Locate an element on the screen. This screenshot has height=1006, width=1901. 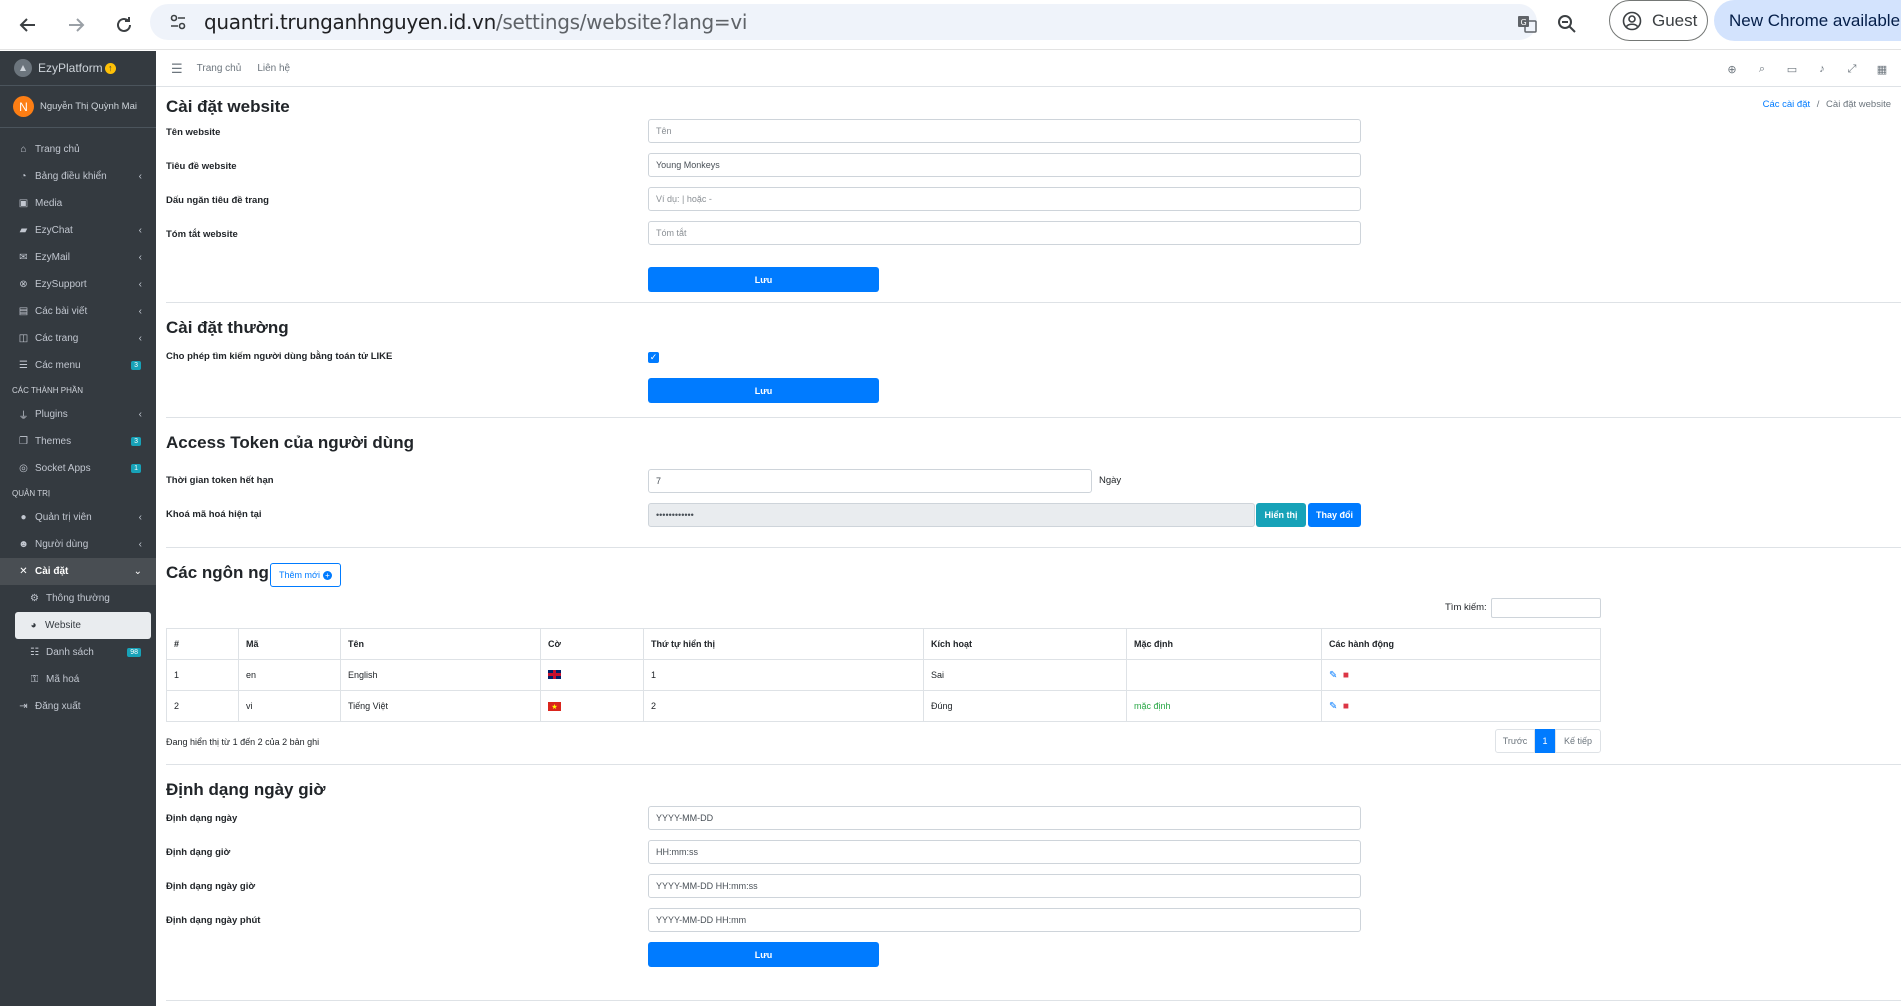
add-language-button: Thêm mới + is located at coordinates (305, 575).